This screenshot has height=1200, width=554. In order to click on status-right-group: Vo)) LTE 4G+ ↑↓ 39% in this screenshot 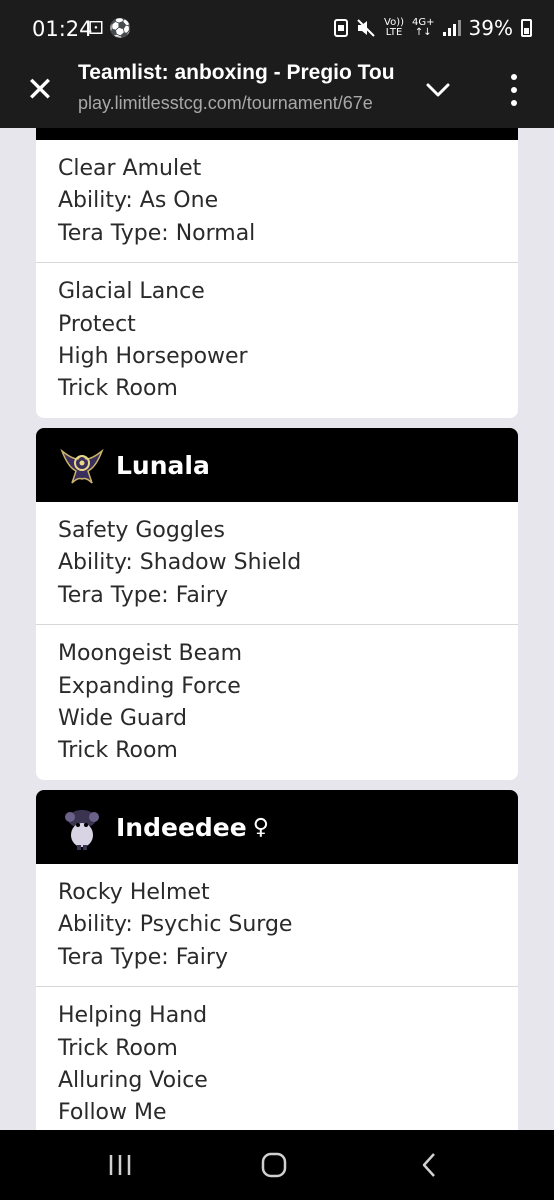, I will do `click(433, 28)`.